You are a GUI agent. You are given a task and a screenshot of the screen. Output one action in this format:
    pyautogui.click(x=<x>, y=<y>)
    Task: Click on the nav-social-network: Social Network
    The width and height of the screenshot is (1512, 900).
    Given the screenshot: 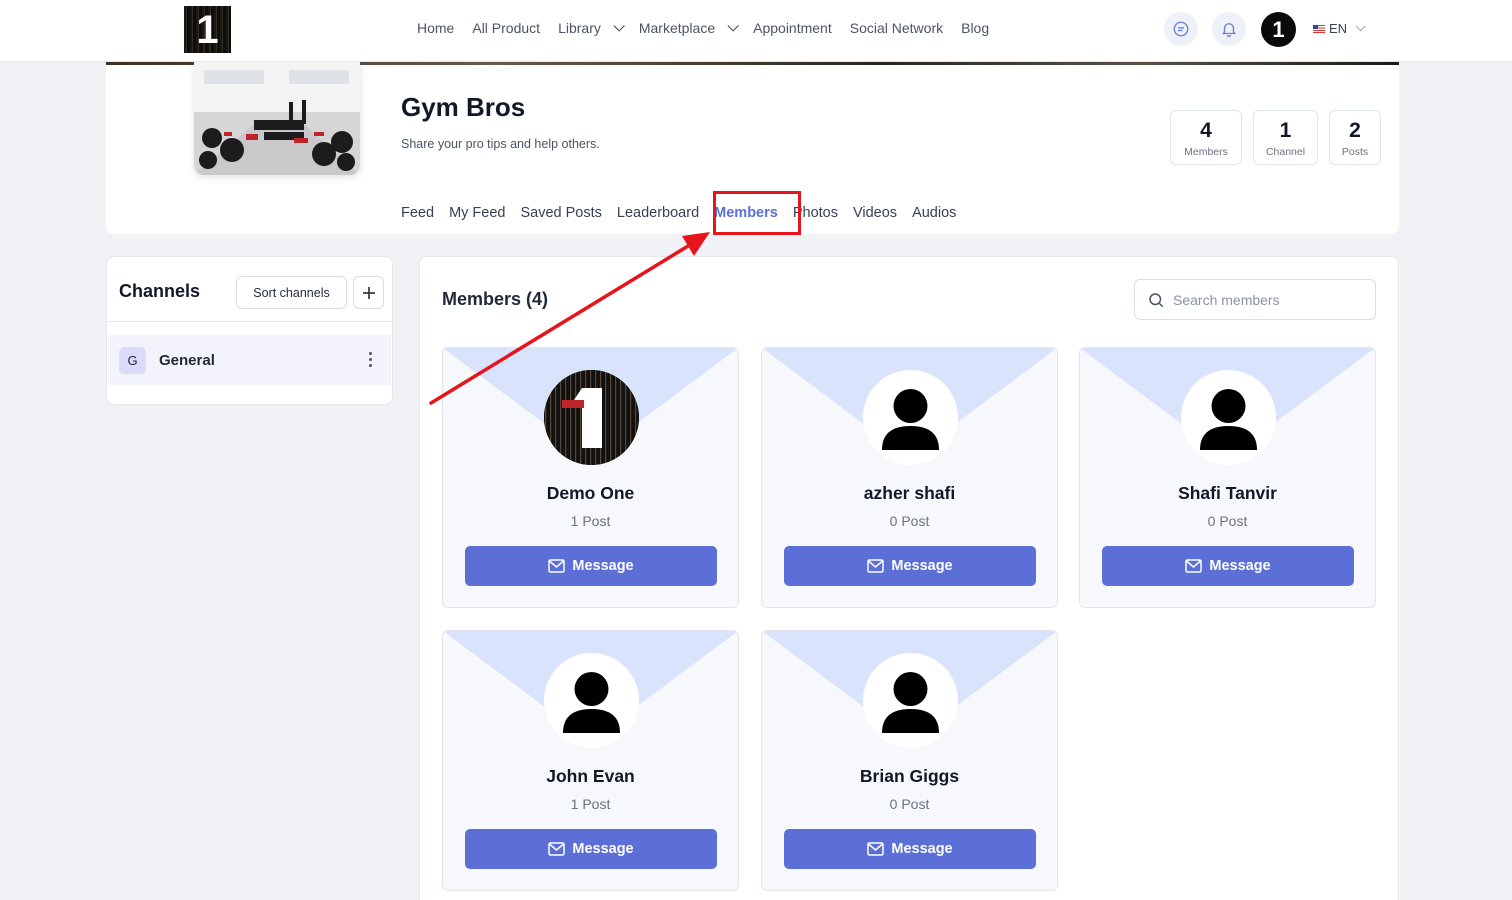 What is the action you would take?
    pyautogui.click(x=896, y=28)
    